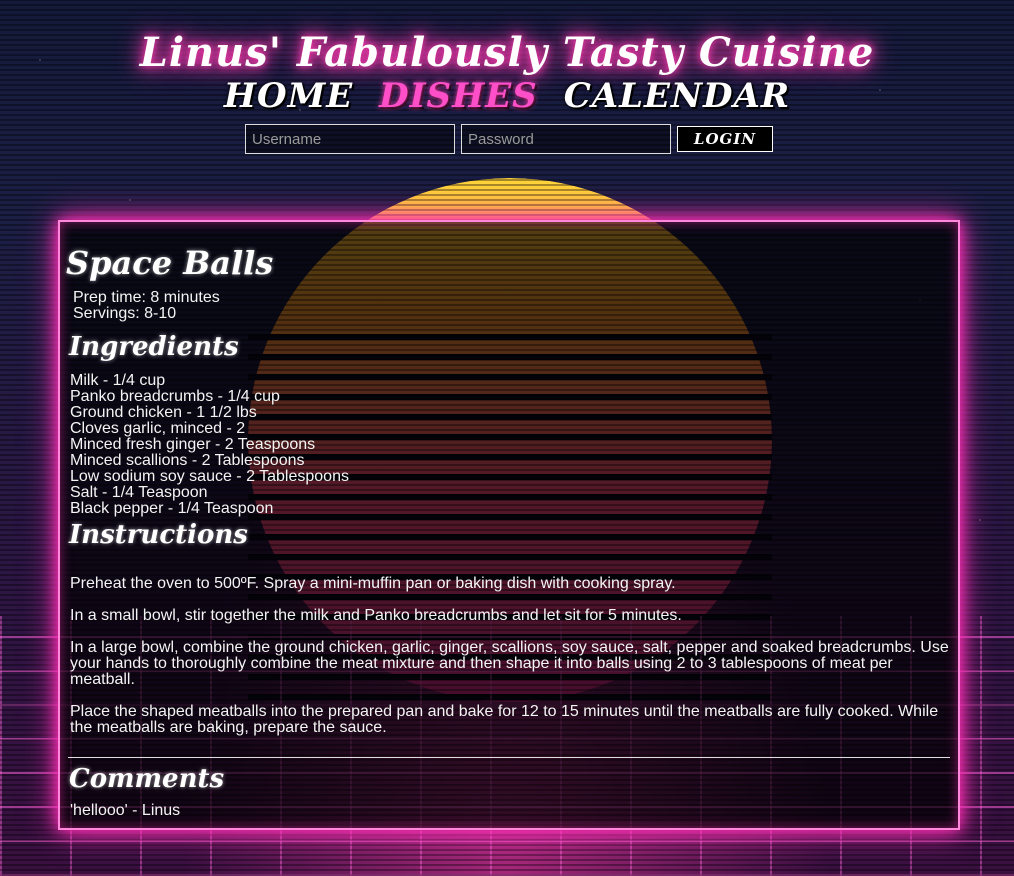 The width and height of the screenshot is (1014, 876). I want to click on dish-title: Space Balls, so click(170, 263).